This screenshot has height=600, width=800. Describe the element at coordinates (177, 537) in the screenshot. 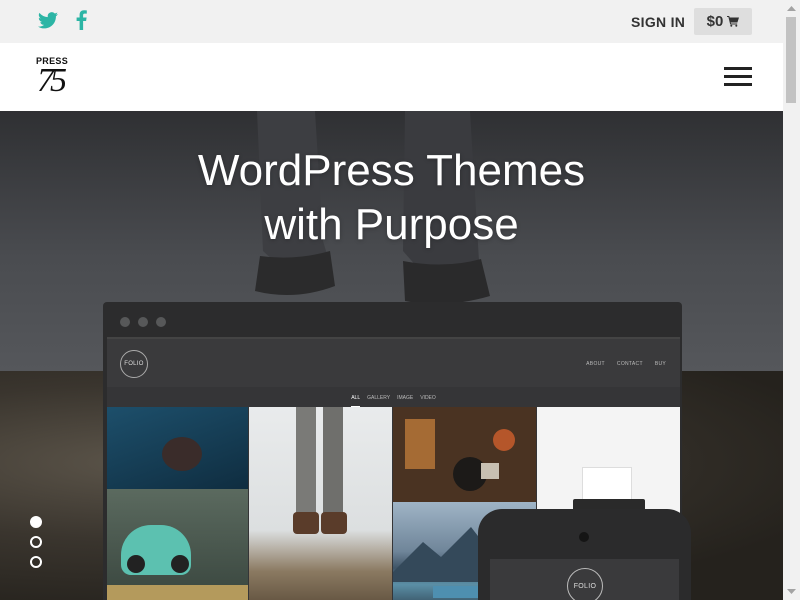

I see `gallery-tile-scooter` at that location.